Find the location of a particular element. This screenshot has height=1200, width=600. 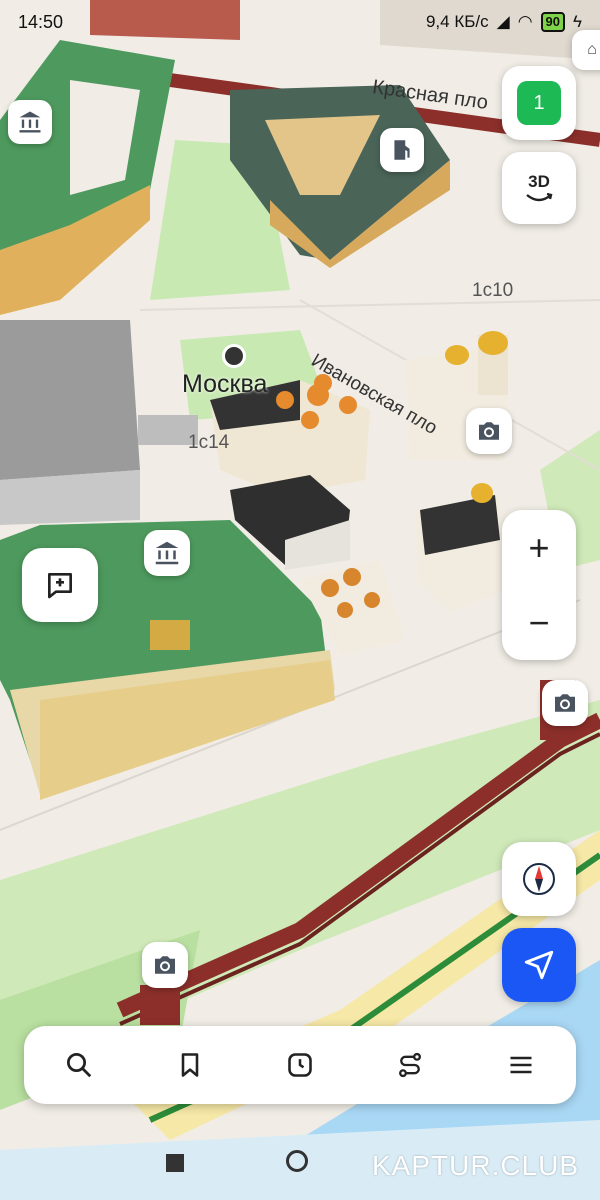

my-location-button is located at coordinates (539, 965).